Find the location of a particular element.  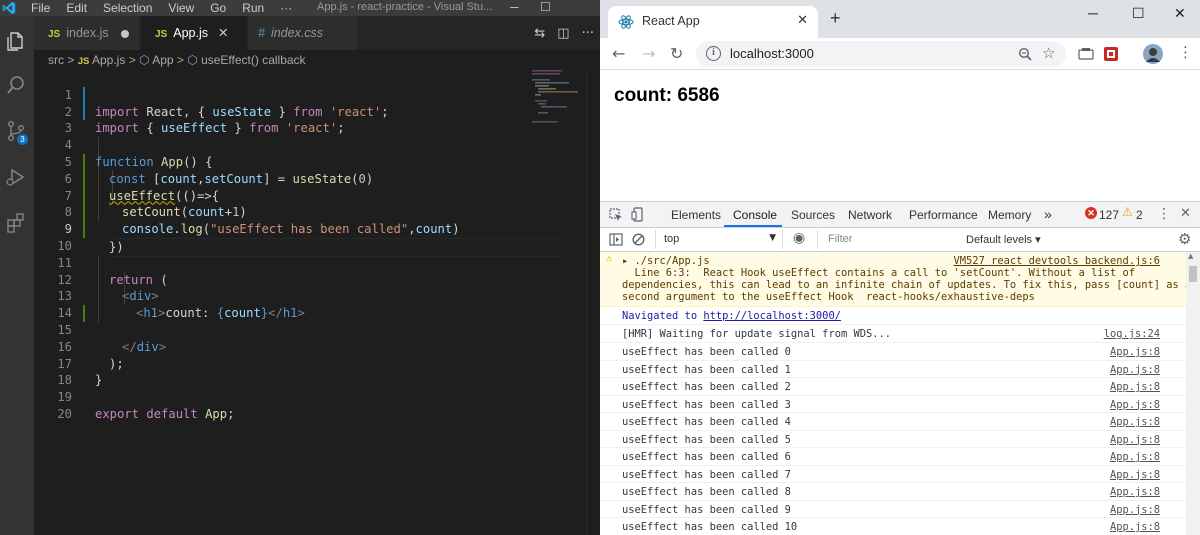

tab-index-css: # index.css is located at coordinates (303, 33).